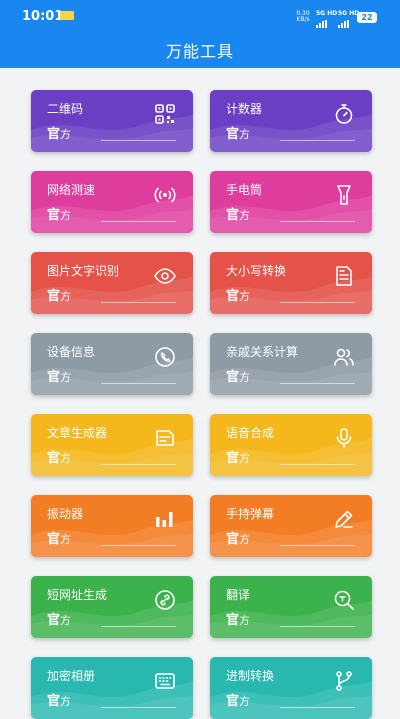 This screenshot has height=719, width=400. I want to click on article-icon, so click(165, 438).